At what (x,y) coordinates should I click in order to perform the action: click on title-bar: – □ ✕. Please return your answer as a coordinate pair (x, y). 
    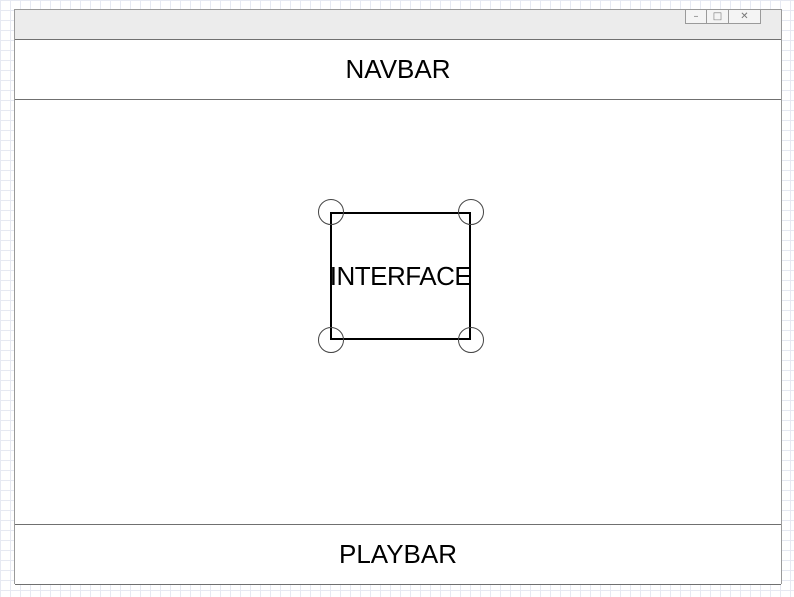
    Looking at the image, I should click on (398, 25).